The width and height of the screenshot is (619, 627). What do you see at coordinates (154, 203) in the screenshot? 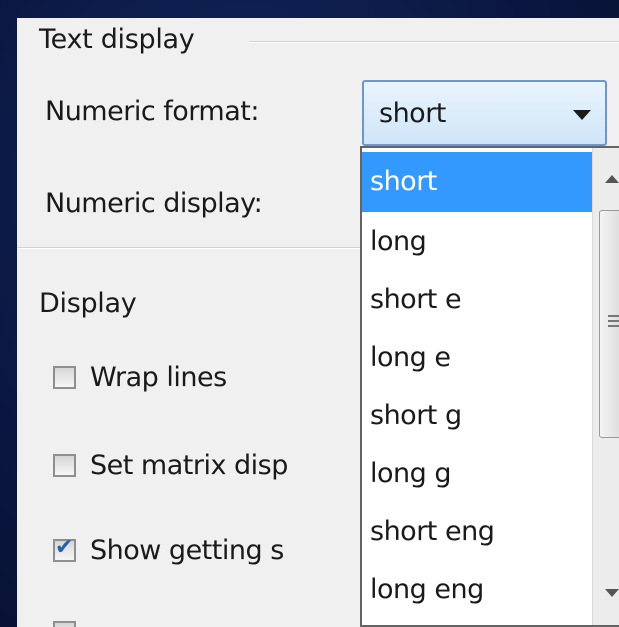
I see `numeric-display-label: Numeric display:` at bounding box center [154, 203].